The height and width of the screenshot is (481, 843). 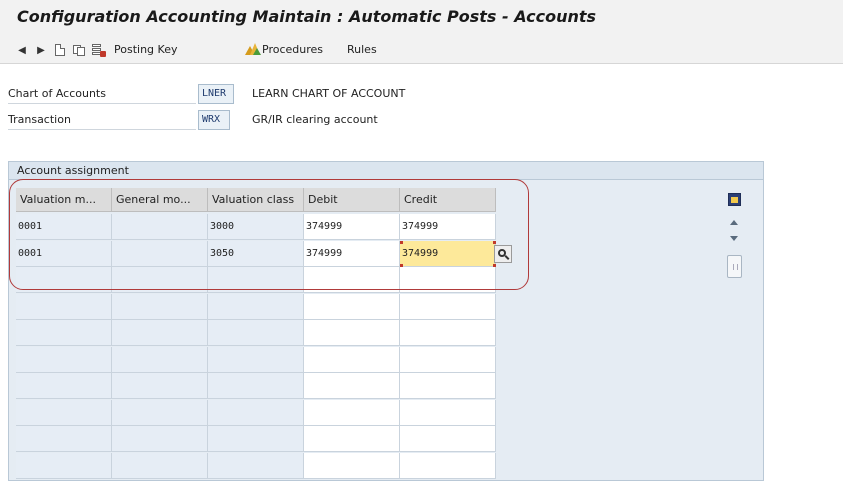 I want to click on application-toolbar: ◀ ▶ Posting Key Procedures Rules, so click(x=421, y=50).